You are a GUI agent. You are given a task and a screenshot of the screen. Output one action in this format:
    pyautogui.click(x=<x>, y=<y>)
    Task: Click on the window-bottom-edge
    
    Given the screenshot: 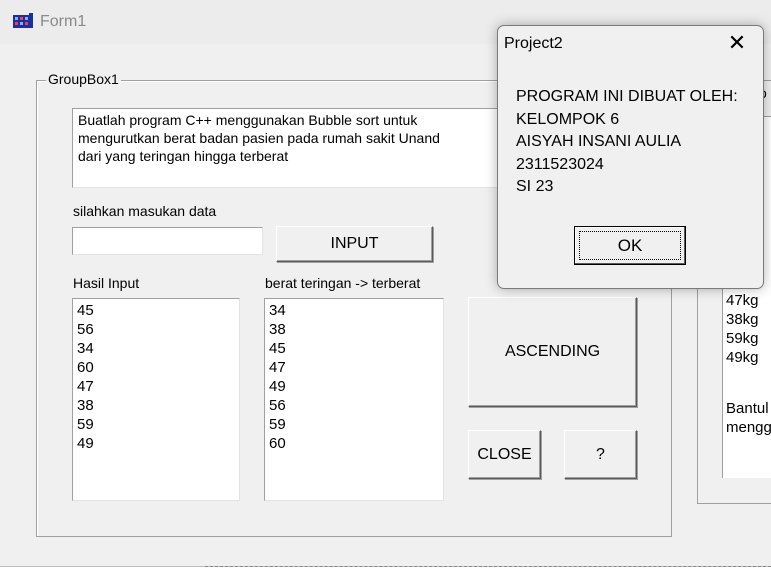 What is the action you would take?
    pyautogui.click(x=488, y=568)
    